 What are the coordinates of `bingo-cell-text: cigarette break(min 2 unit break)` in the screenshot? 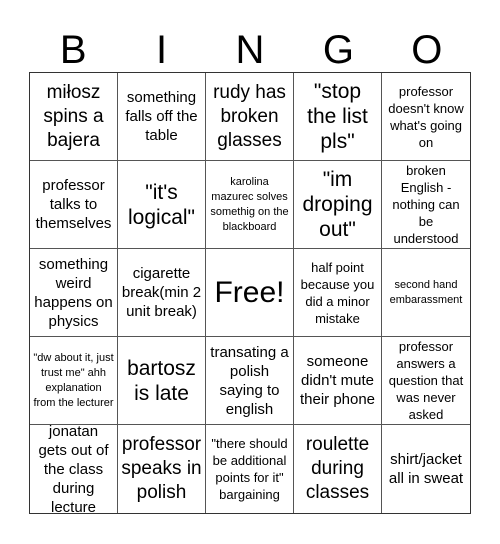 It's located at (161, 292).